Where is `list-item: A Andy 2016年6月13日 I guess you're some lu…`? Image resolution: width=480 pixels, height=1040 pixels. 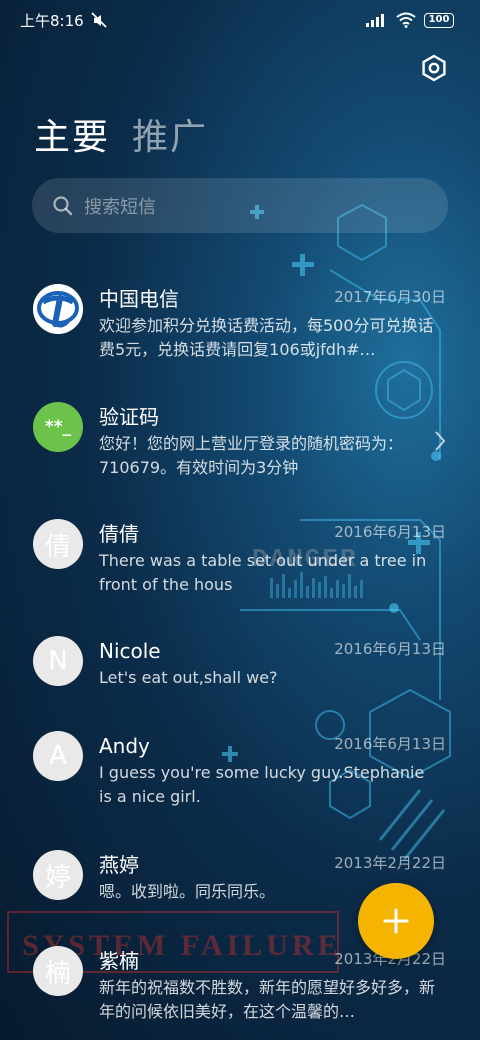
list-item: A Andy 2016年6月13日 I guess you're some lu… is located at coordinates (240, 786).